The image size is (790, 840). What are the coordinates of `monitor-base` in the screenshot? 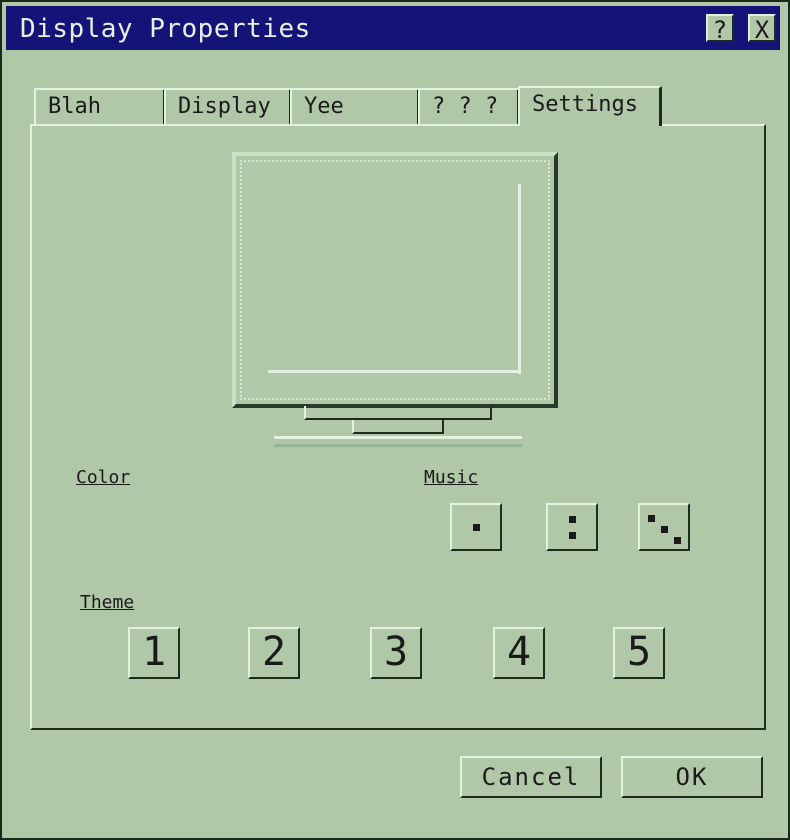 It's located at (398, 437).